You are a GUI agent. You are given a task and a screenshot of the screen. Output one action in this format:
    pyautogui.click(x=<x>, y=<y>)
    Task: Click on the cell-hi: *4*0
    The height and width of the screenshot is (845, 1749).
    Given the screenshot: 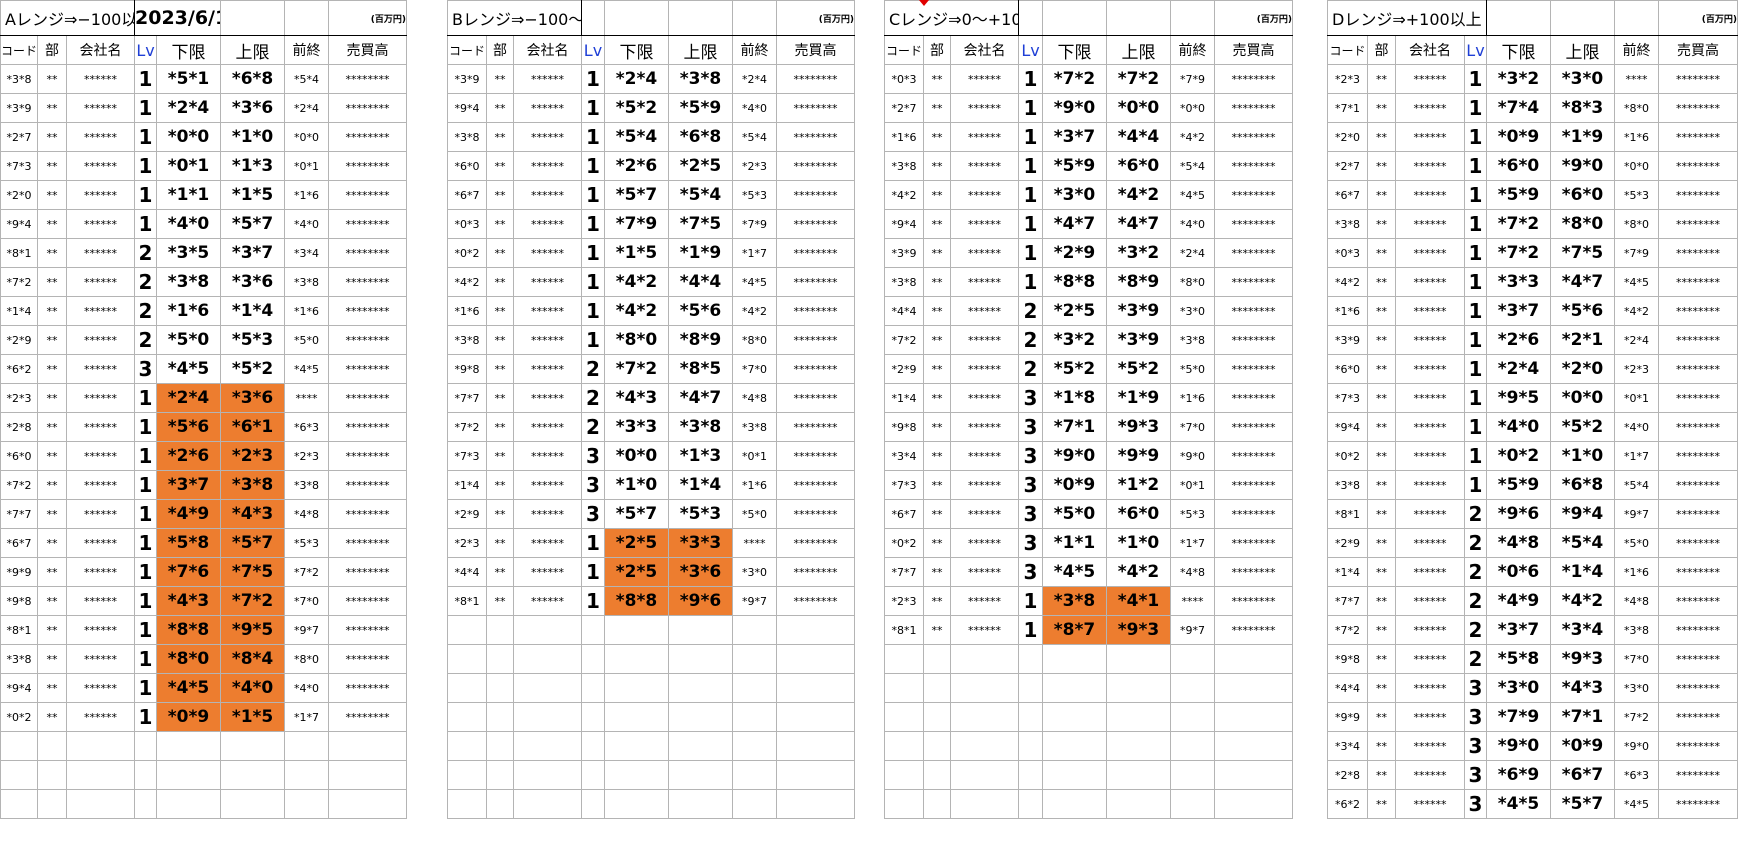 What is the action you would take?
    pyautogui.click(x=253, y=688)
    